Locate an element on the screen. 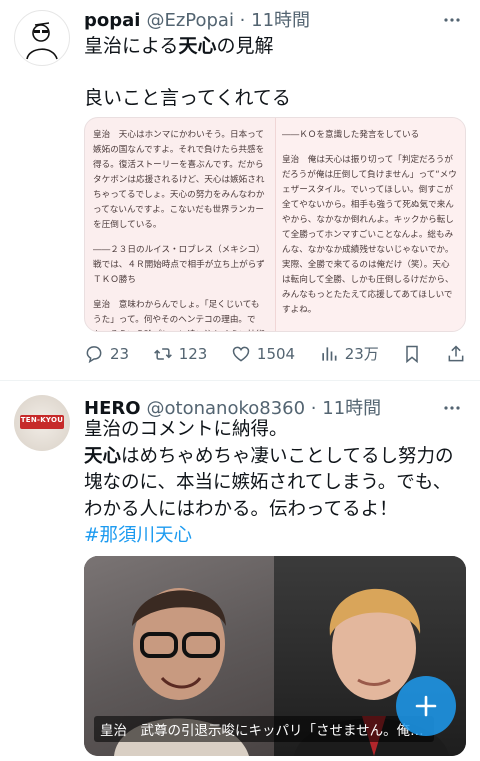 This screenshot has height=761, width=480. tweet-line: わかる人にはわかる。伝わってるよ！ is located at coordinates (241, 509).